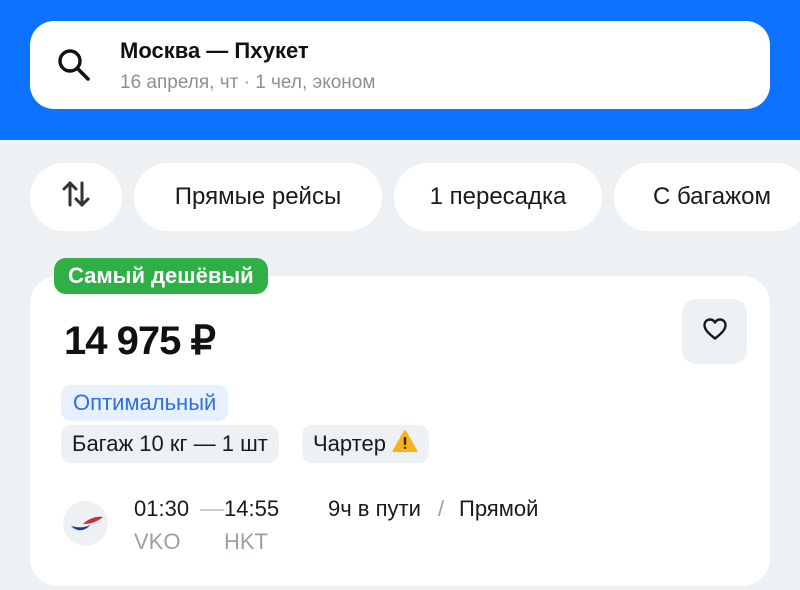 The height and width of the screenshot is (590, 800). I want to click on sort-button, so click(76, 197).